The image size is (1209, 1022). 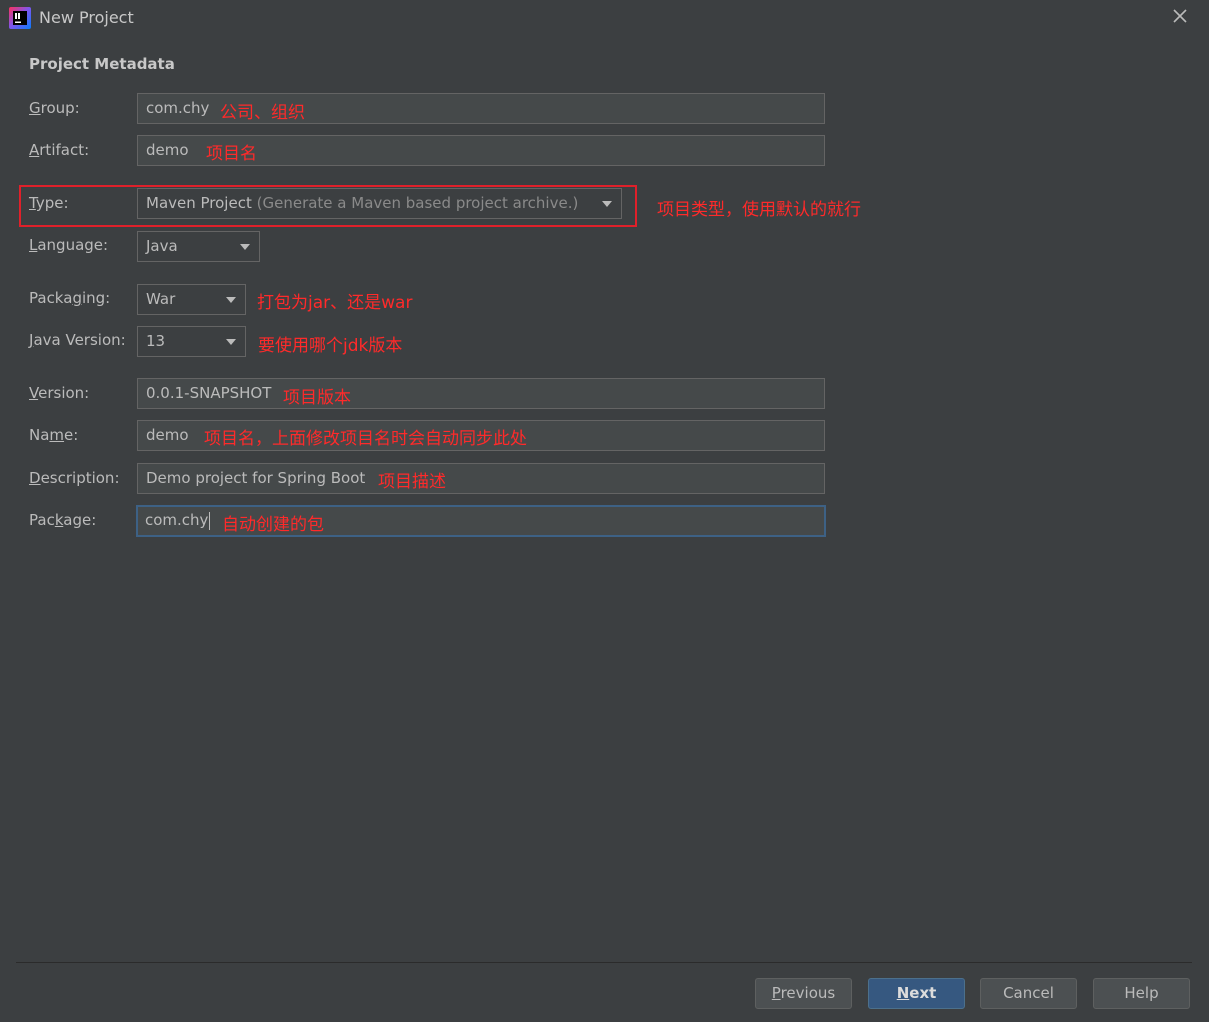 I want to click on artifact-annotation: 项目名, so click(x=231, y=154).